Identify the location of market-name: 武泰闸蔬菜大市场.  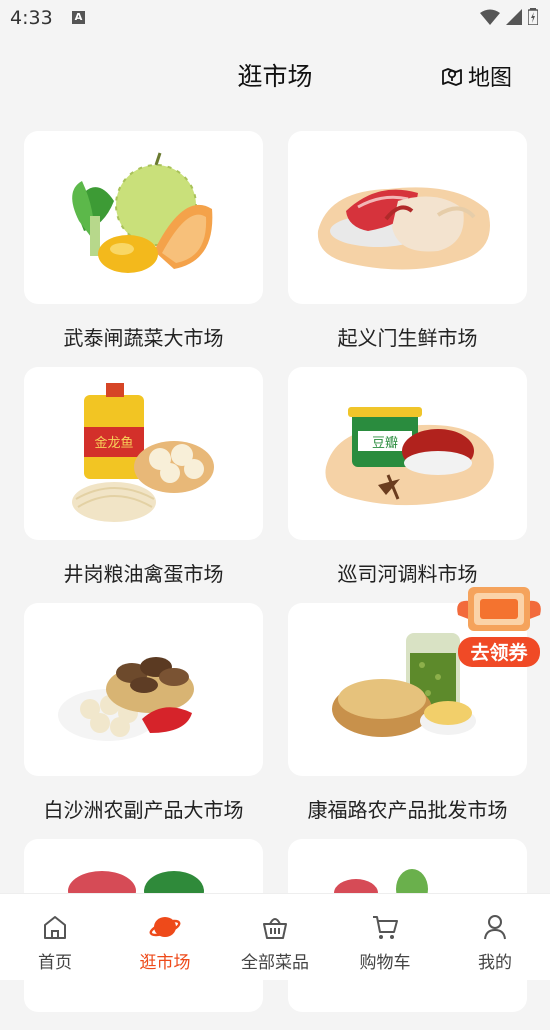
(143, 338).